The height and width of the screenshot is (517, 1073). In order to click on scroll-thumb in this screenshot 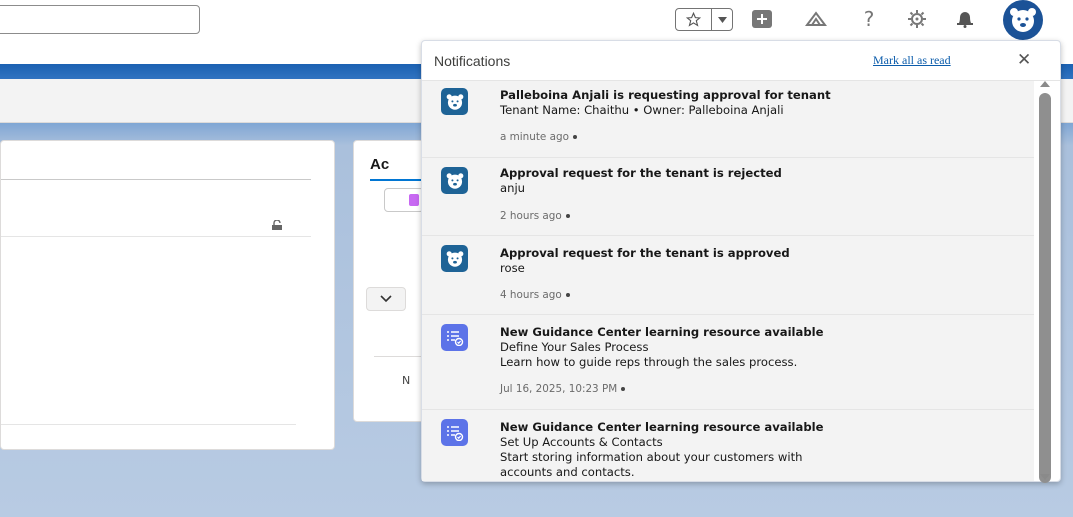, I will do `click(1045, 288)`.